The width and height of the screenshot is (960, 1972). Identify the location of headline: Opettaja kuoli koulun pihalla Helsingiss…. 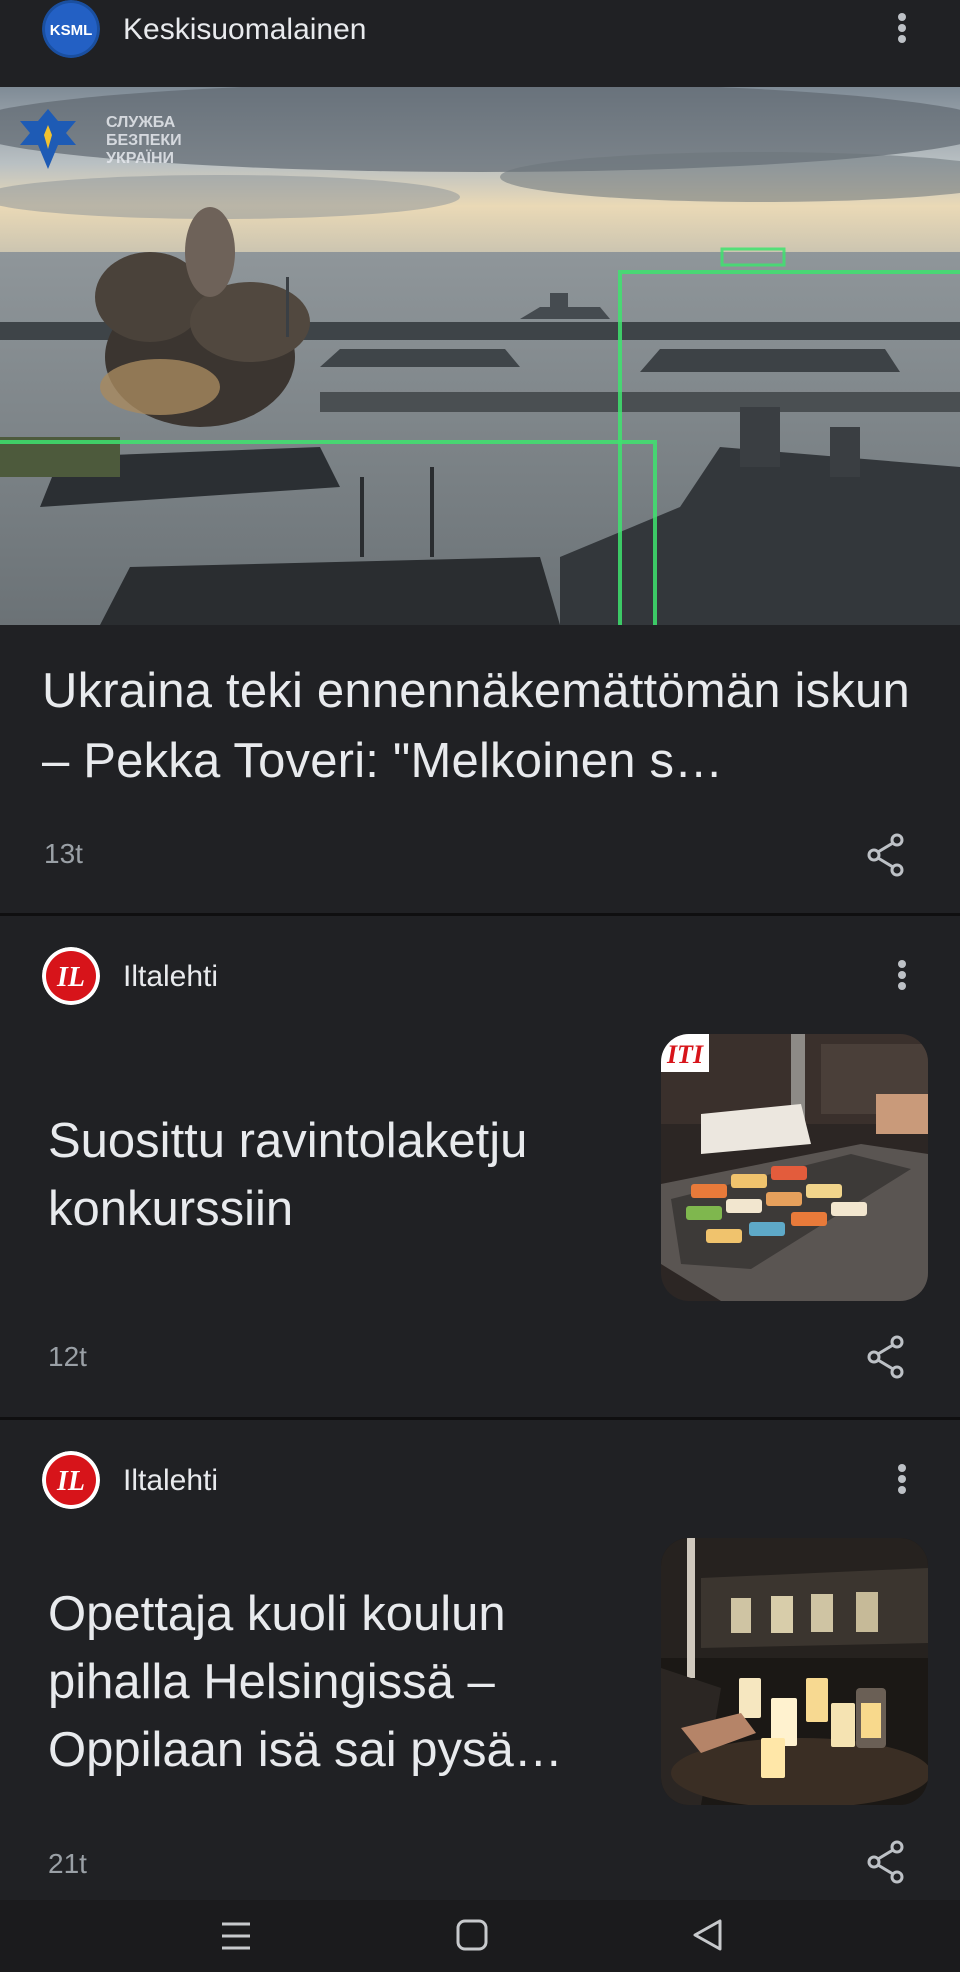
(353, 1682).